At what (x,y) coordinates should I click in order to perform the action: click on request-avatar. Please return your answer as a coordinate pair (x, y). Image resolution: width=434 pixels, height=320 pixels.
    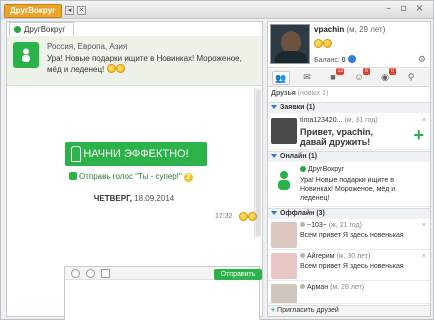
    Looking at the image, I should click on (284, 131).